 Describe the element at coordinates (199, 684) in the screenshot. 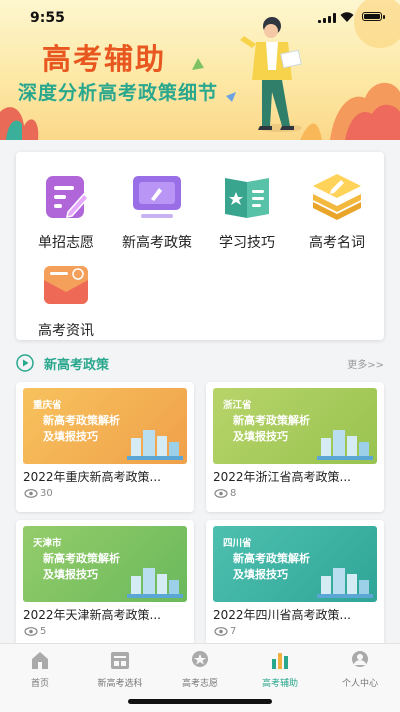

I see `tab-label: 高考志愿` at that location.